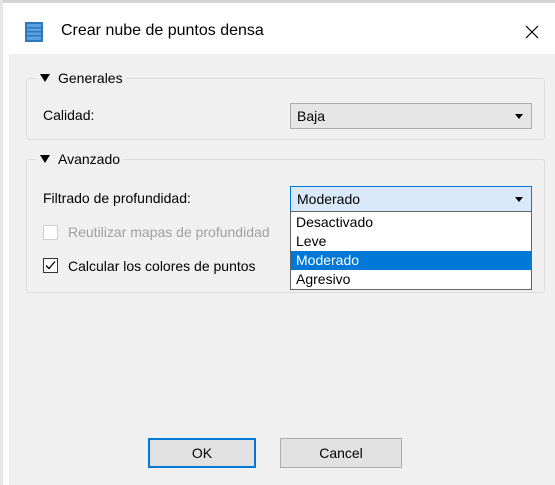 The width and height of the screenshot is (555, 485). Describe the element at coordinates (277, 1) in the screenshot. I see `background-window-edge` at that location.